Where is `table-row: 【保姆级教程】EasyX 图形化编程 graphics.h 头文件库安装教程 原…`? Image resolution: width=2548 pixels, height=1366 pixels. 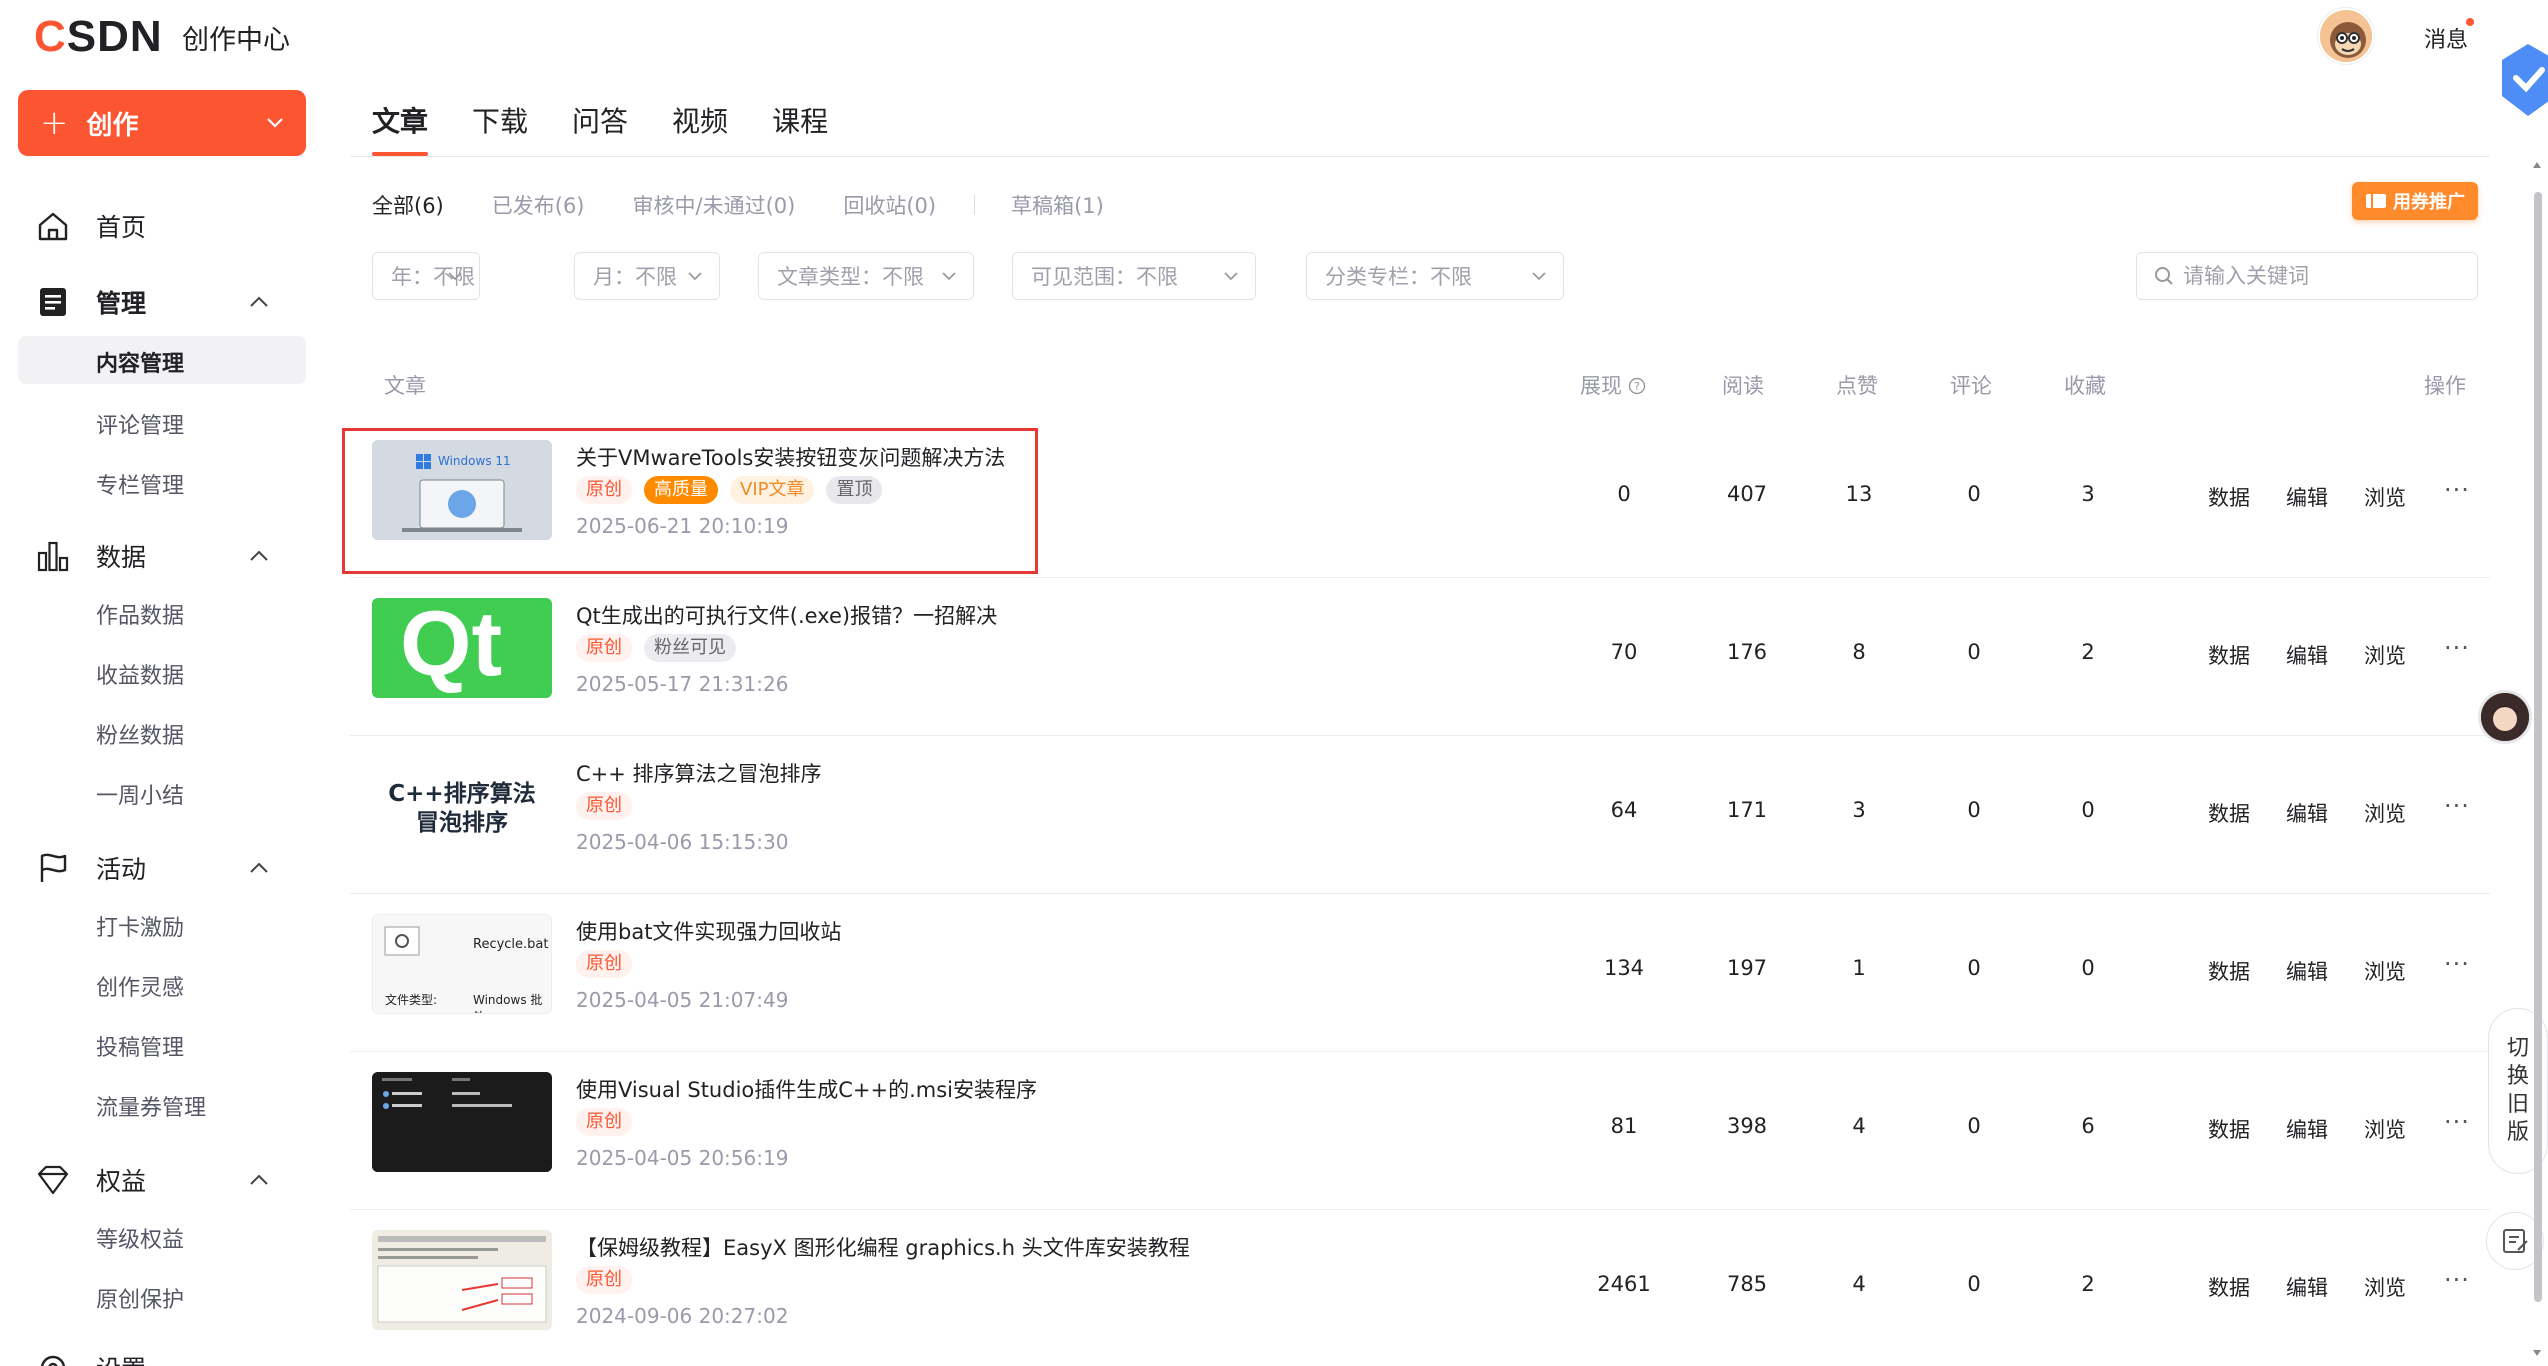
table-row: 【保姆级教程】EasyX 图形化编程 graphics.h 头文件库安装教程 原… is located at coordinates (1420, 1288).